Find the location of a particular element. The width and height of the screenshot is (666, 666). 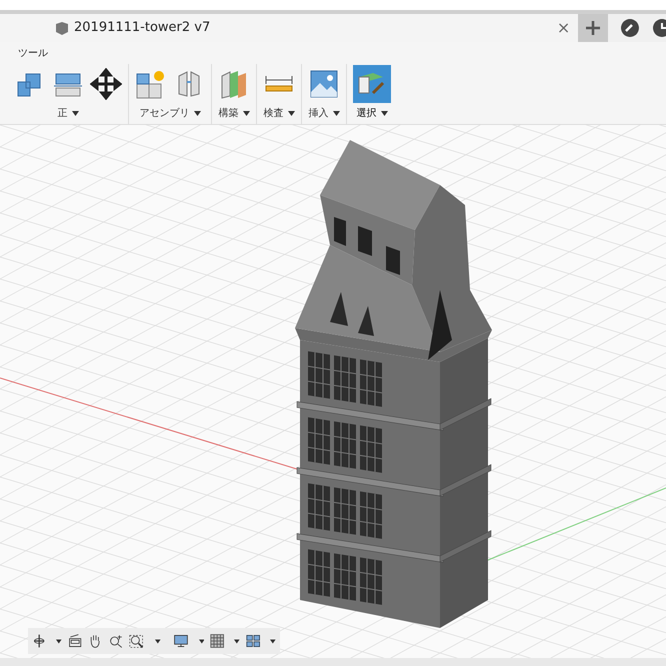

display-caret-icon is located at coordinates (201, 641).